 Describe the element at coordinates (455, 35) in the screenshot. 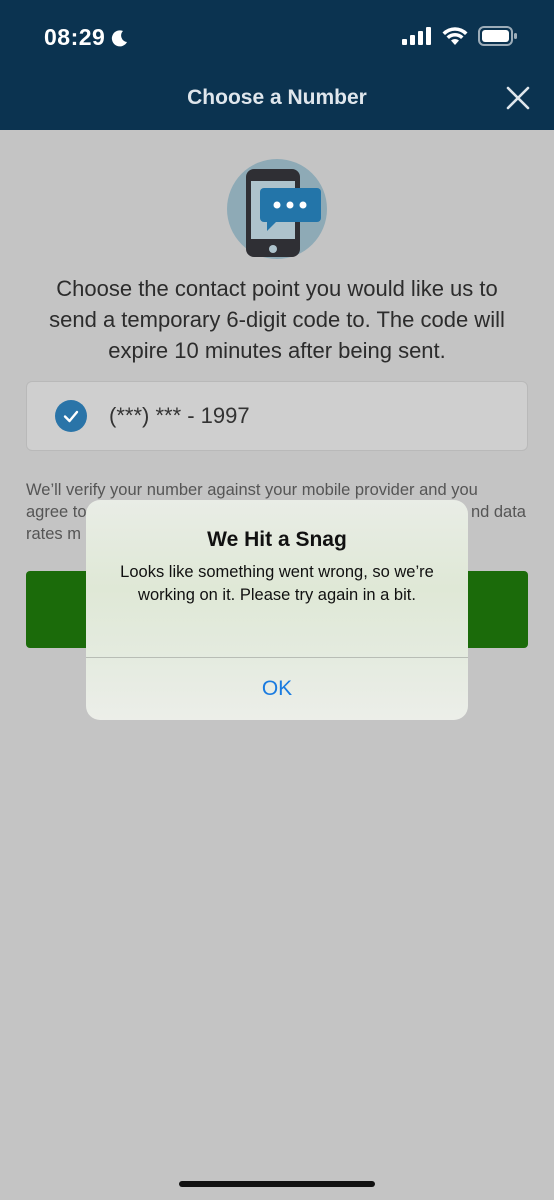

I see `wifi-icon` at that location.